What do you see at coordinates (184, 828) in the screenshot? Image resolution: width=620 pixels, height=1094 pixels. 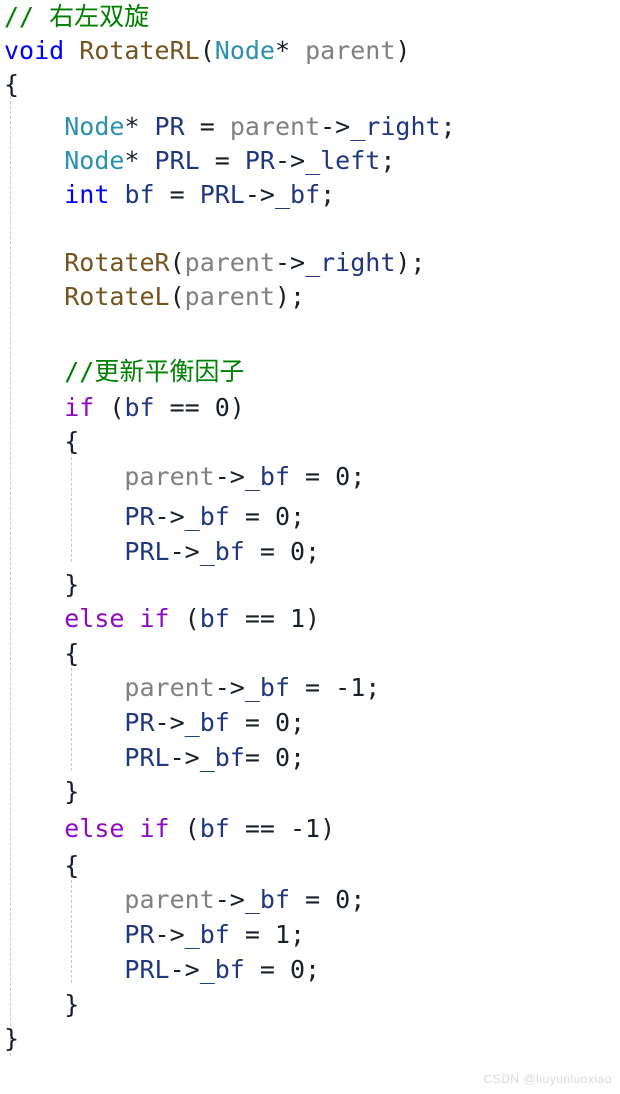 I see `paren-open-token: (` at bounding box center [184, 828].